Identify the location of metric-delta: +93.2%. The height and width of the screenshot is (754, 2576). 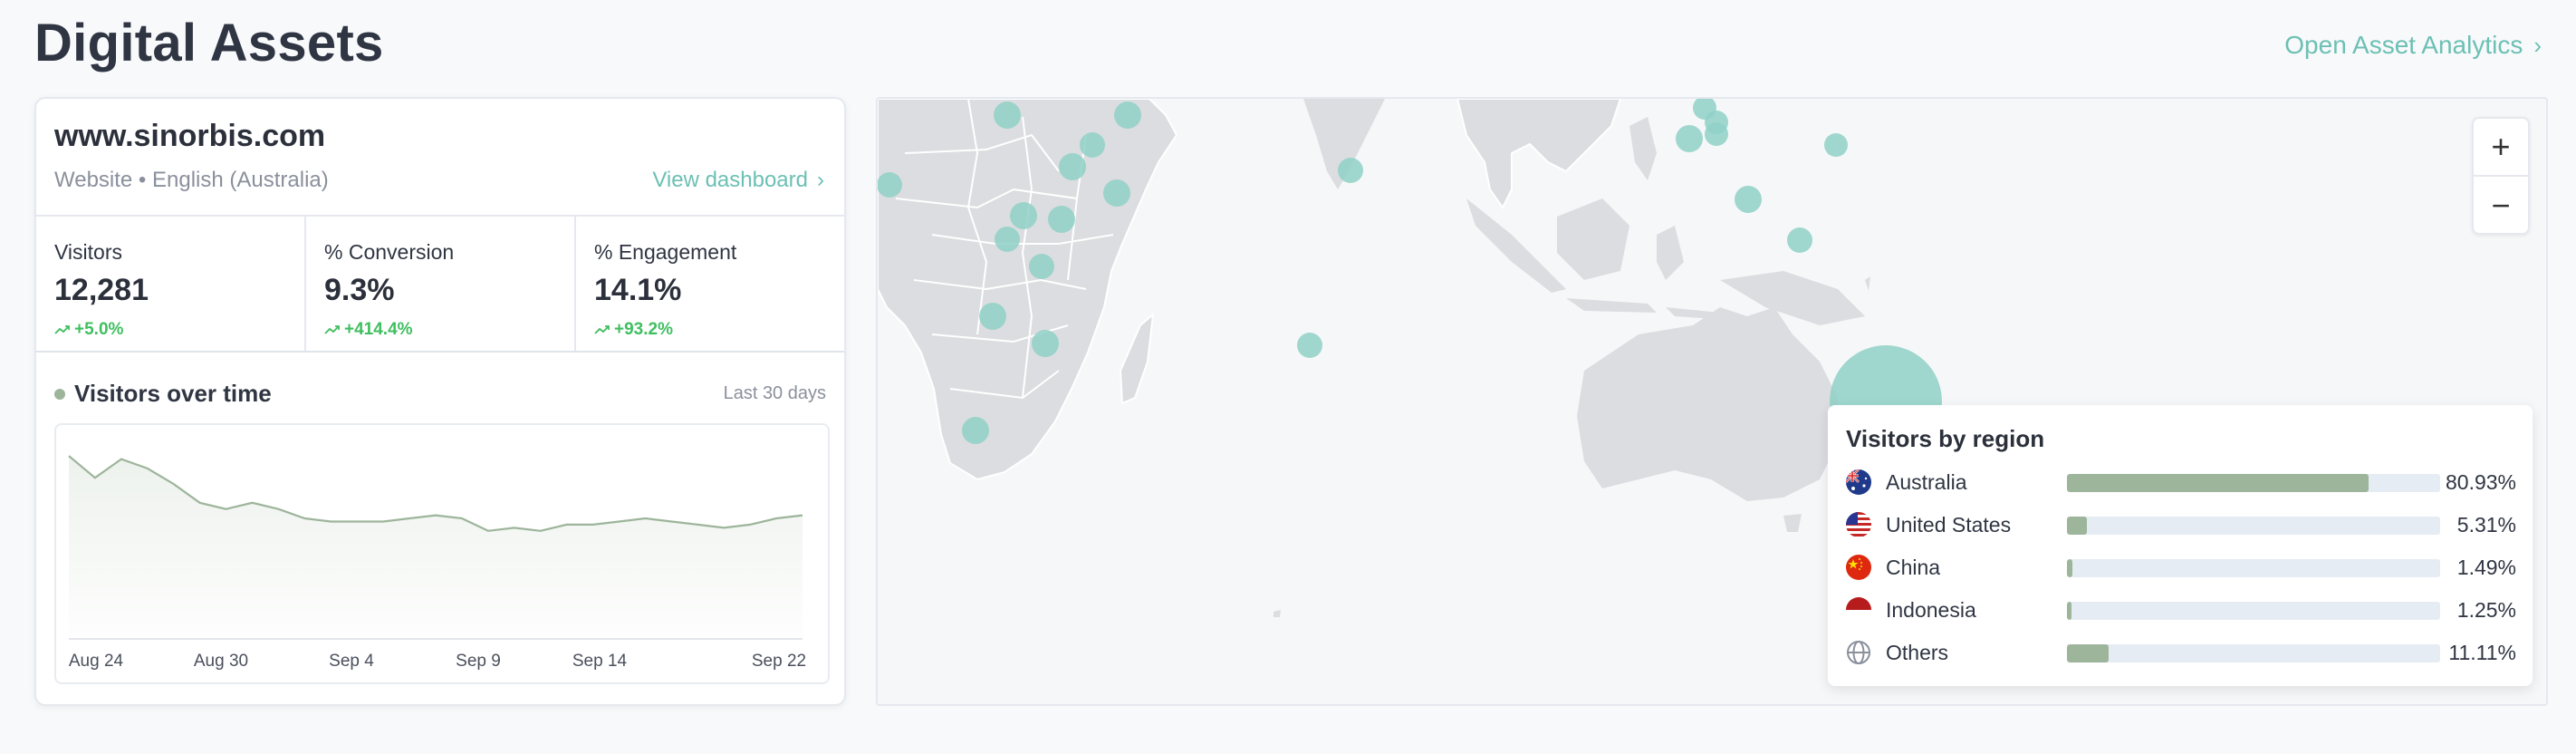
(633, 330).